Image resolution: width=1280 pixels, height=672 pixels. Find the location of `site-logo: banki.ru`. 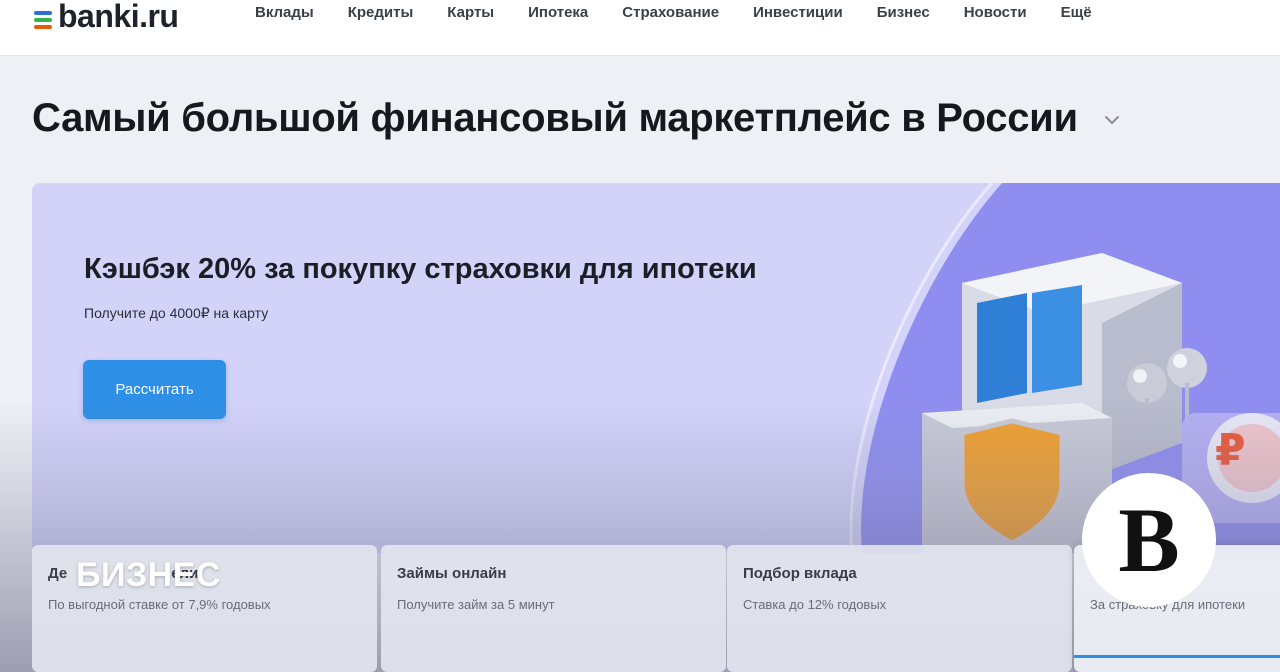

site-logo: banki.ru is located at coordinates (104, 18).